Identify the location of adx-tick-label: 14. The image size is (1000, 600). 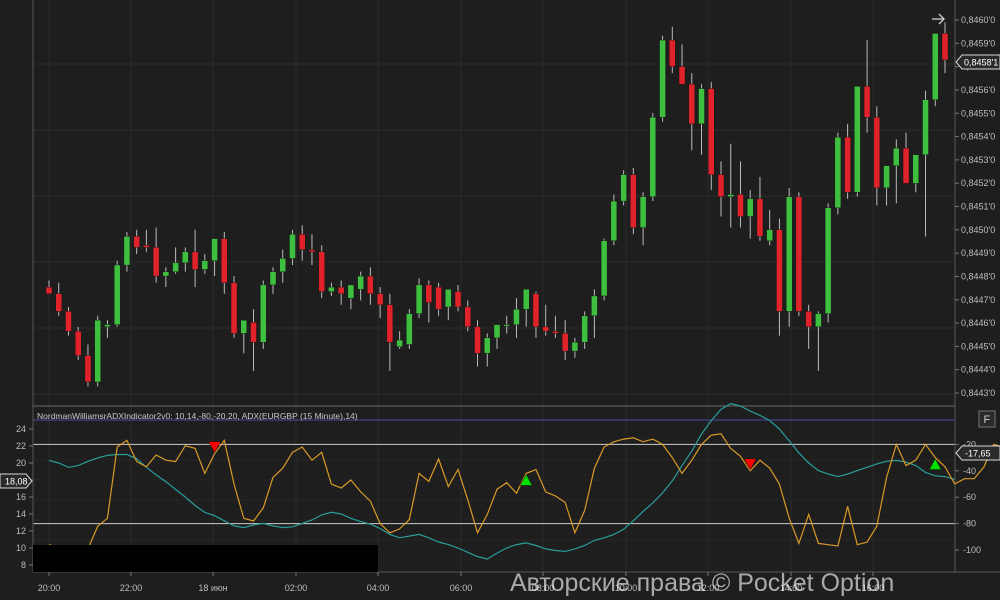
(21, 514).